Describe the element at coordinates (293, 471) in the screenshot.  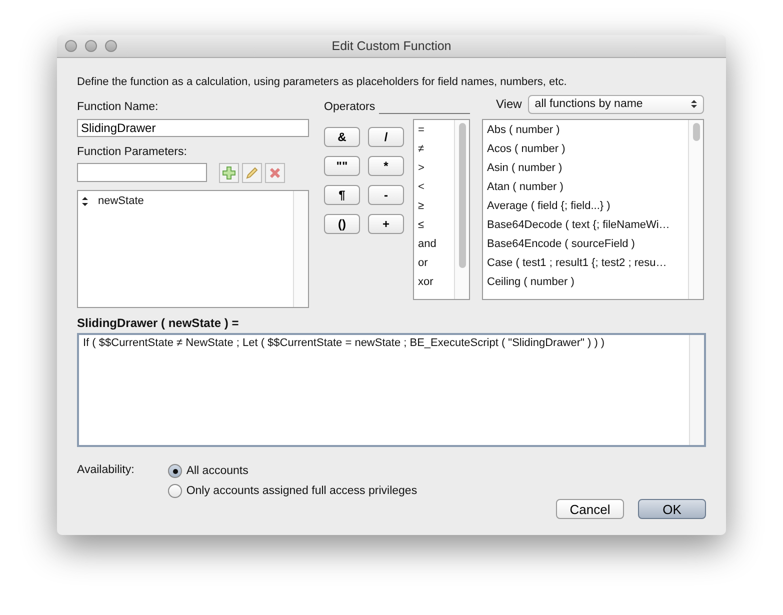
I see `radio-option: All accounts` at that location.